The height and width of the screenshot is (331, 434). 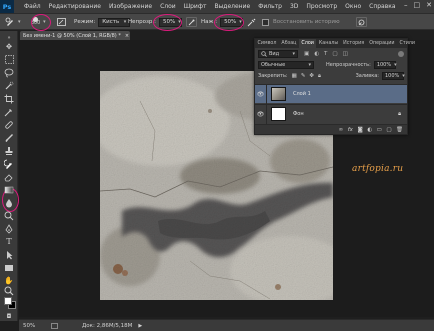 I want to click on status-bar: 50% Док: 2,86М/5,18М ▶, so click(x=226, y=325).